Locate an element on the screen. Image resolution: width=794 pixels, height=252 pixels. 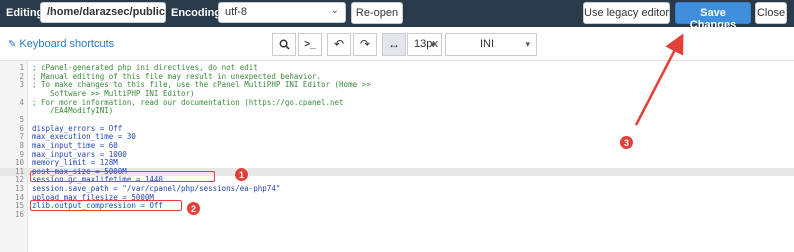
annotation-arrow is located at coordinates (659, 79).